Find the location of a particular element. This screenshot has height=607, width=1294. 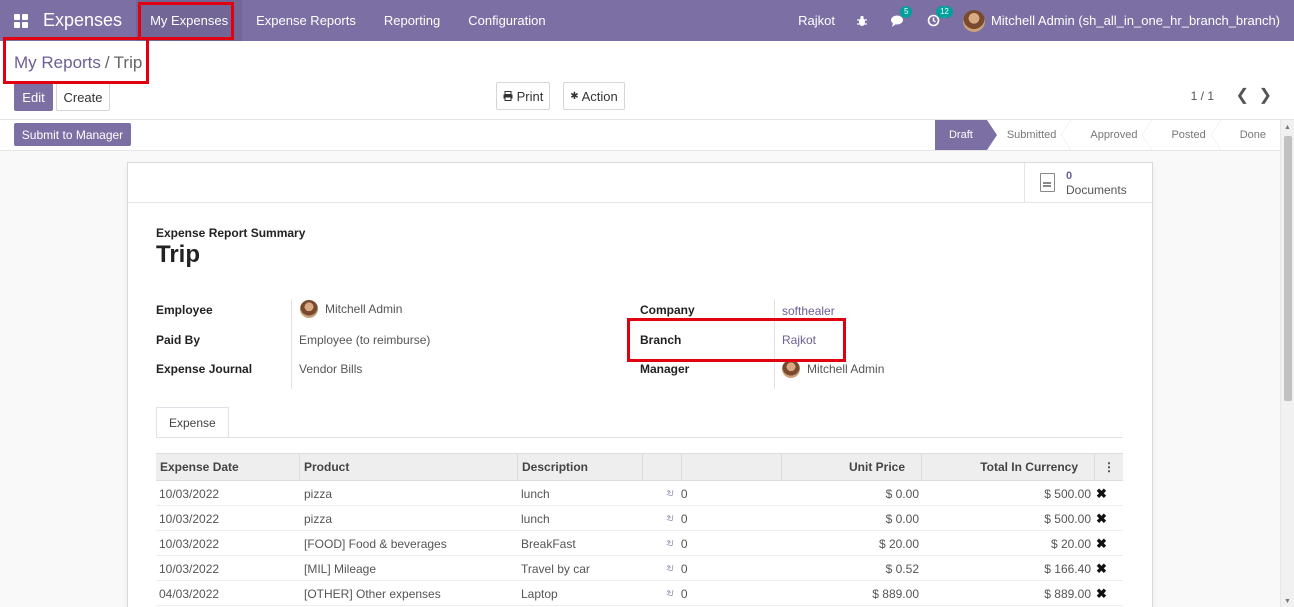

activity-badge: 12 is located at coordinates (944, 11).